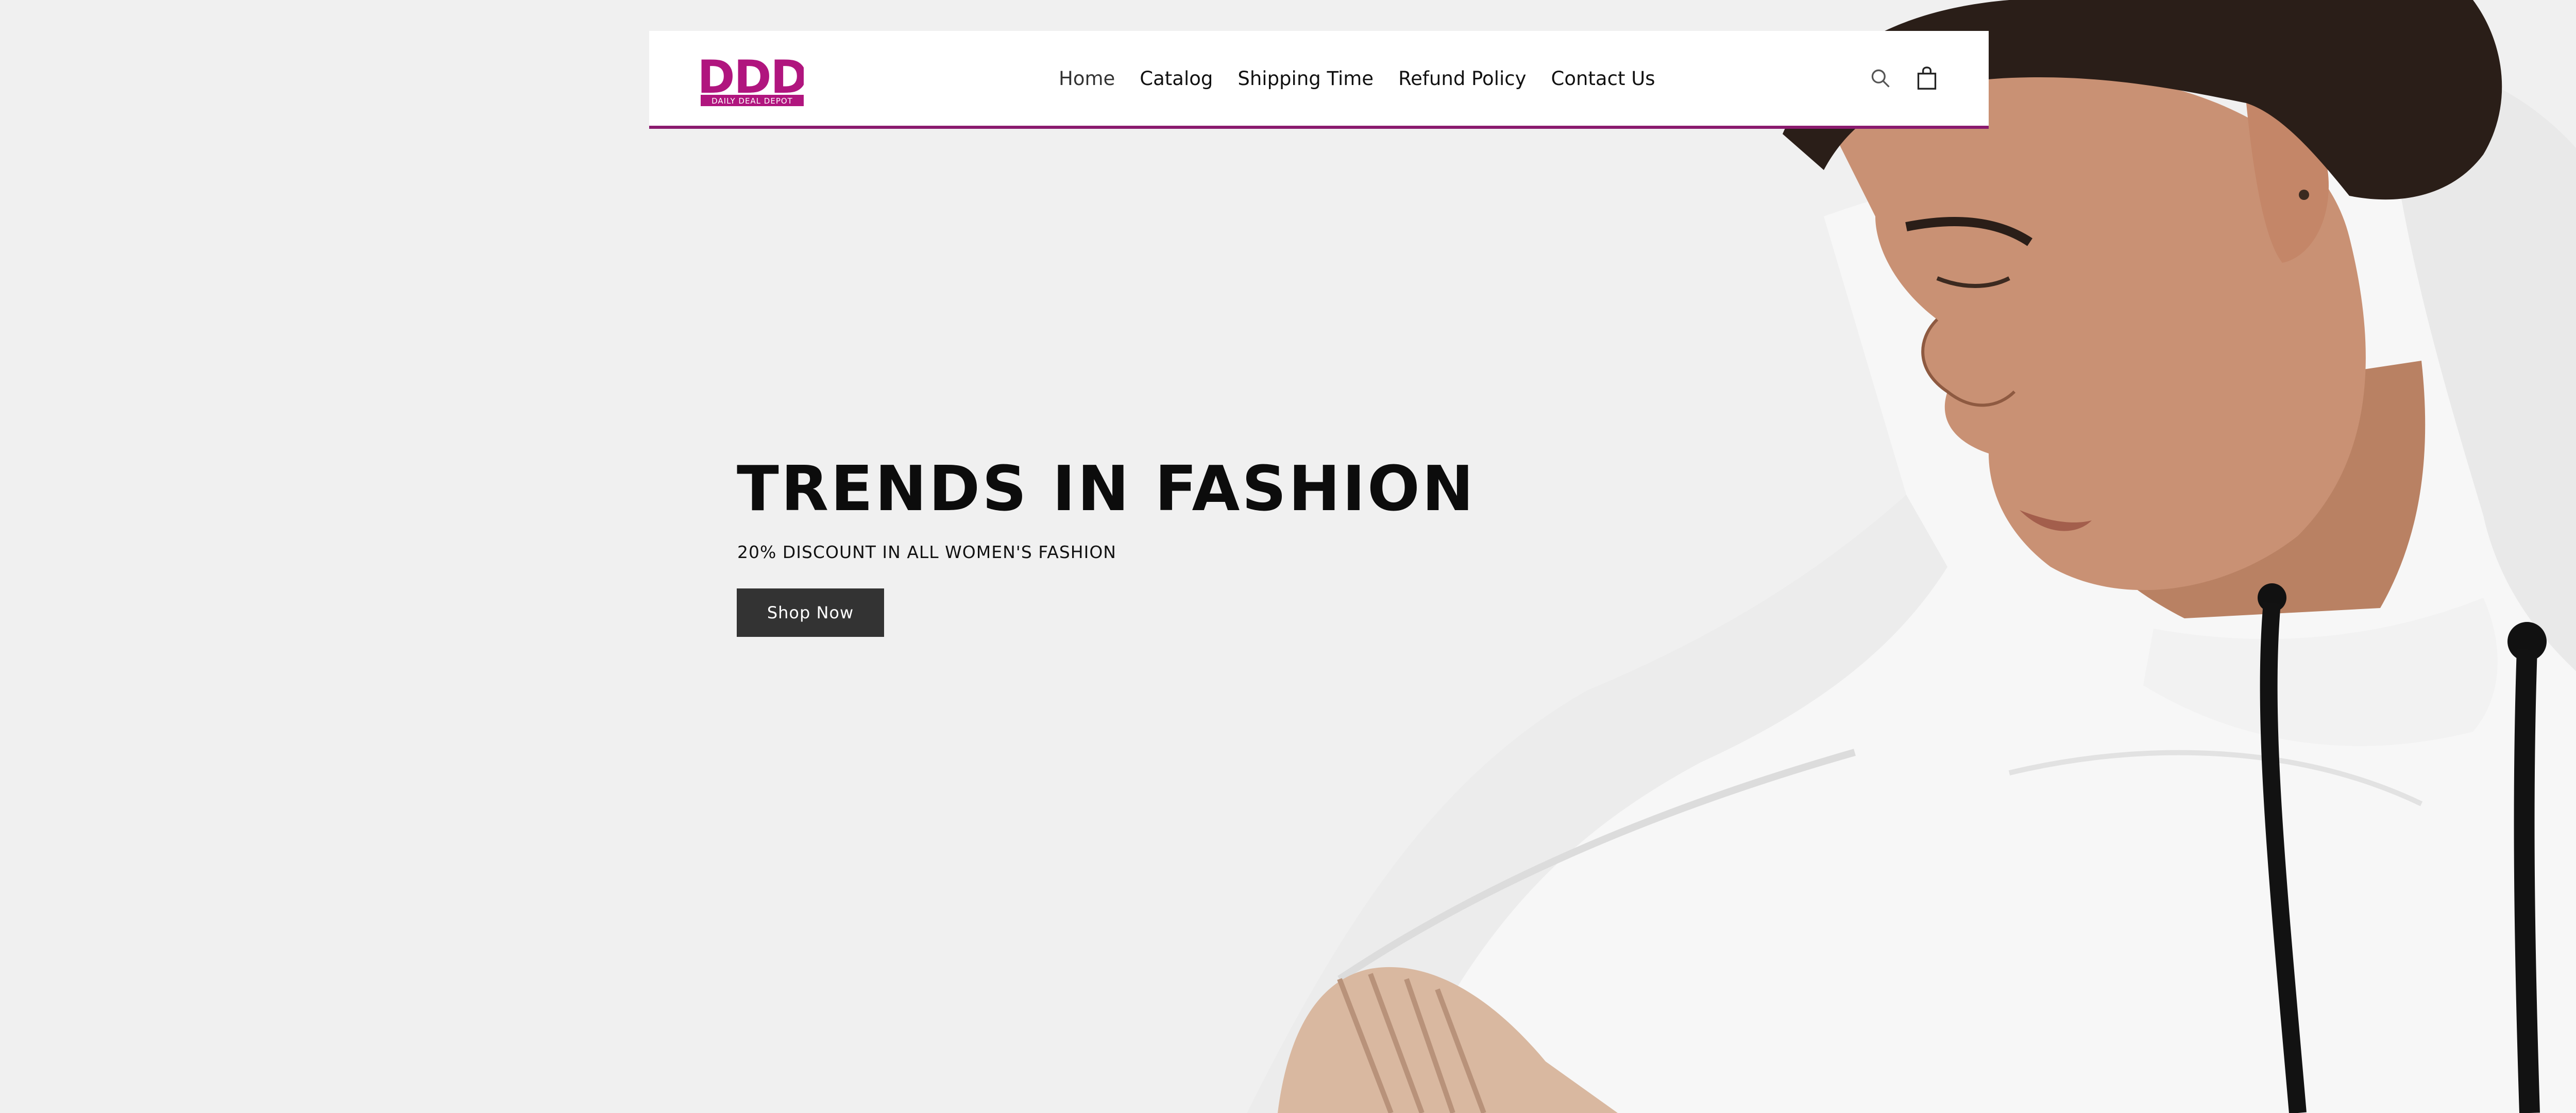  What do you see at coordinates (752, 80) in the screenshot?
I see `brand-logo: DDD DAILY DEAL DEPOT` at bounding box center [752, 80].